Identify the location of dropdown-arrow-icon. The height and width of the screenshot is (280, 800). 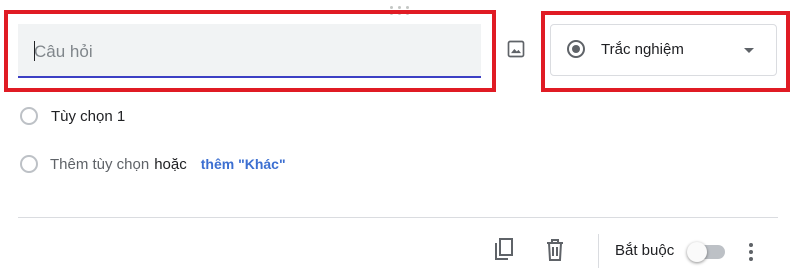
(749, 50).